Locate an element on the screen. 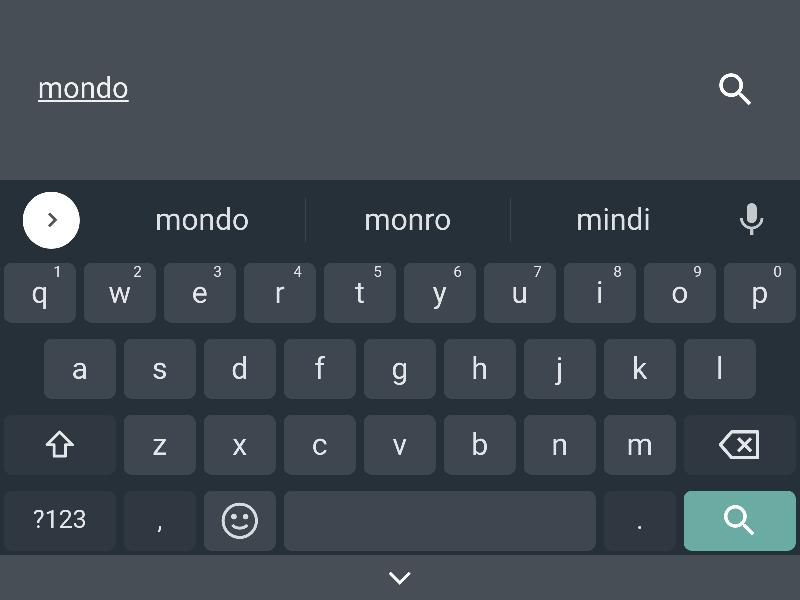 Image resolution: width=800 pixels, height=600 pixels. shift-key is located at coordinates (60, 445).